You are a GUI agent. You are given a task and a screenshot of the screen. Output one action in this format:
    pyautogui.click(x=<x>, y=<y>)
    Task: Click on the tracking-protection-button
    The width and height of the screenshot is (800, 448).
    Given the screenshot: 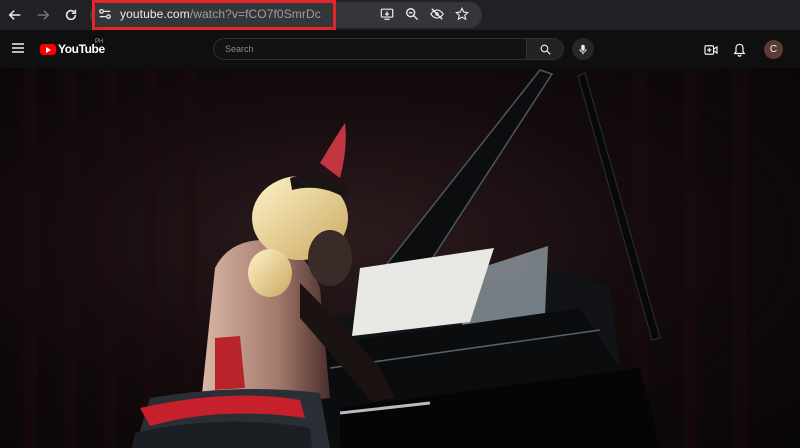 What is the action you would take?
    pyautogui.click(x=437, y=14)
    